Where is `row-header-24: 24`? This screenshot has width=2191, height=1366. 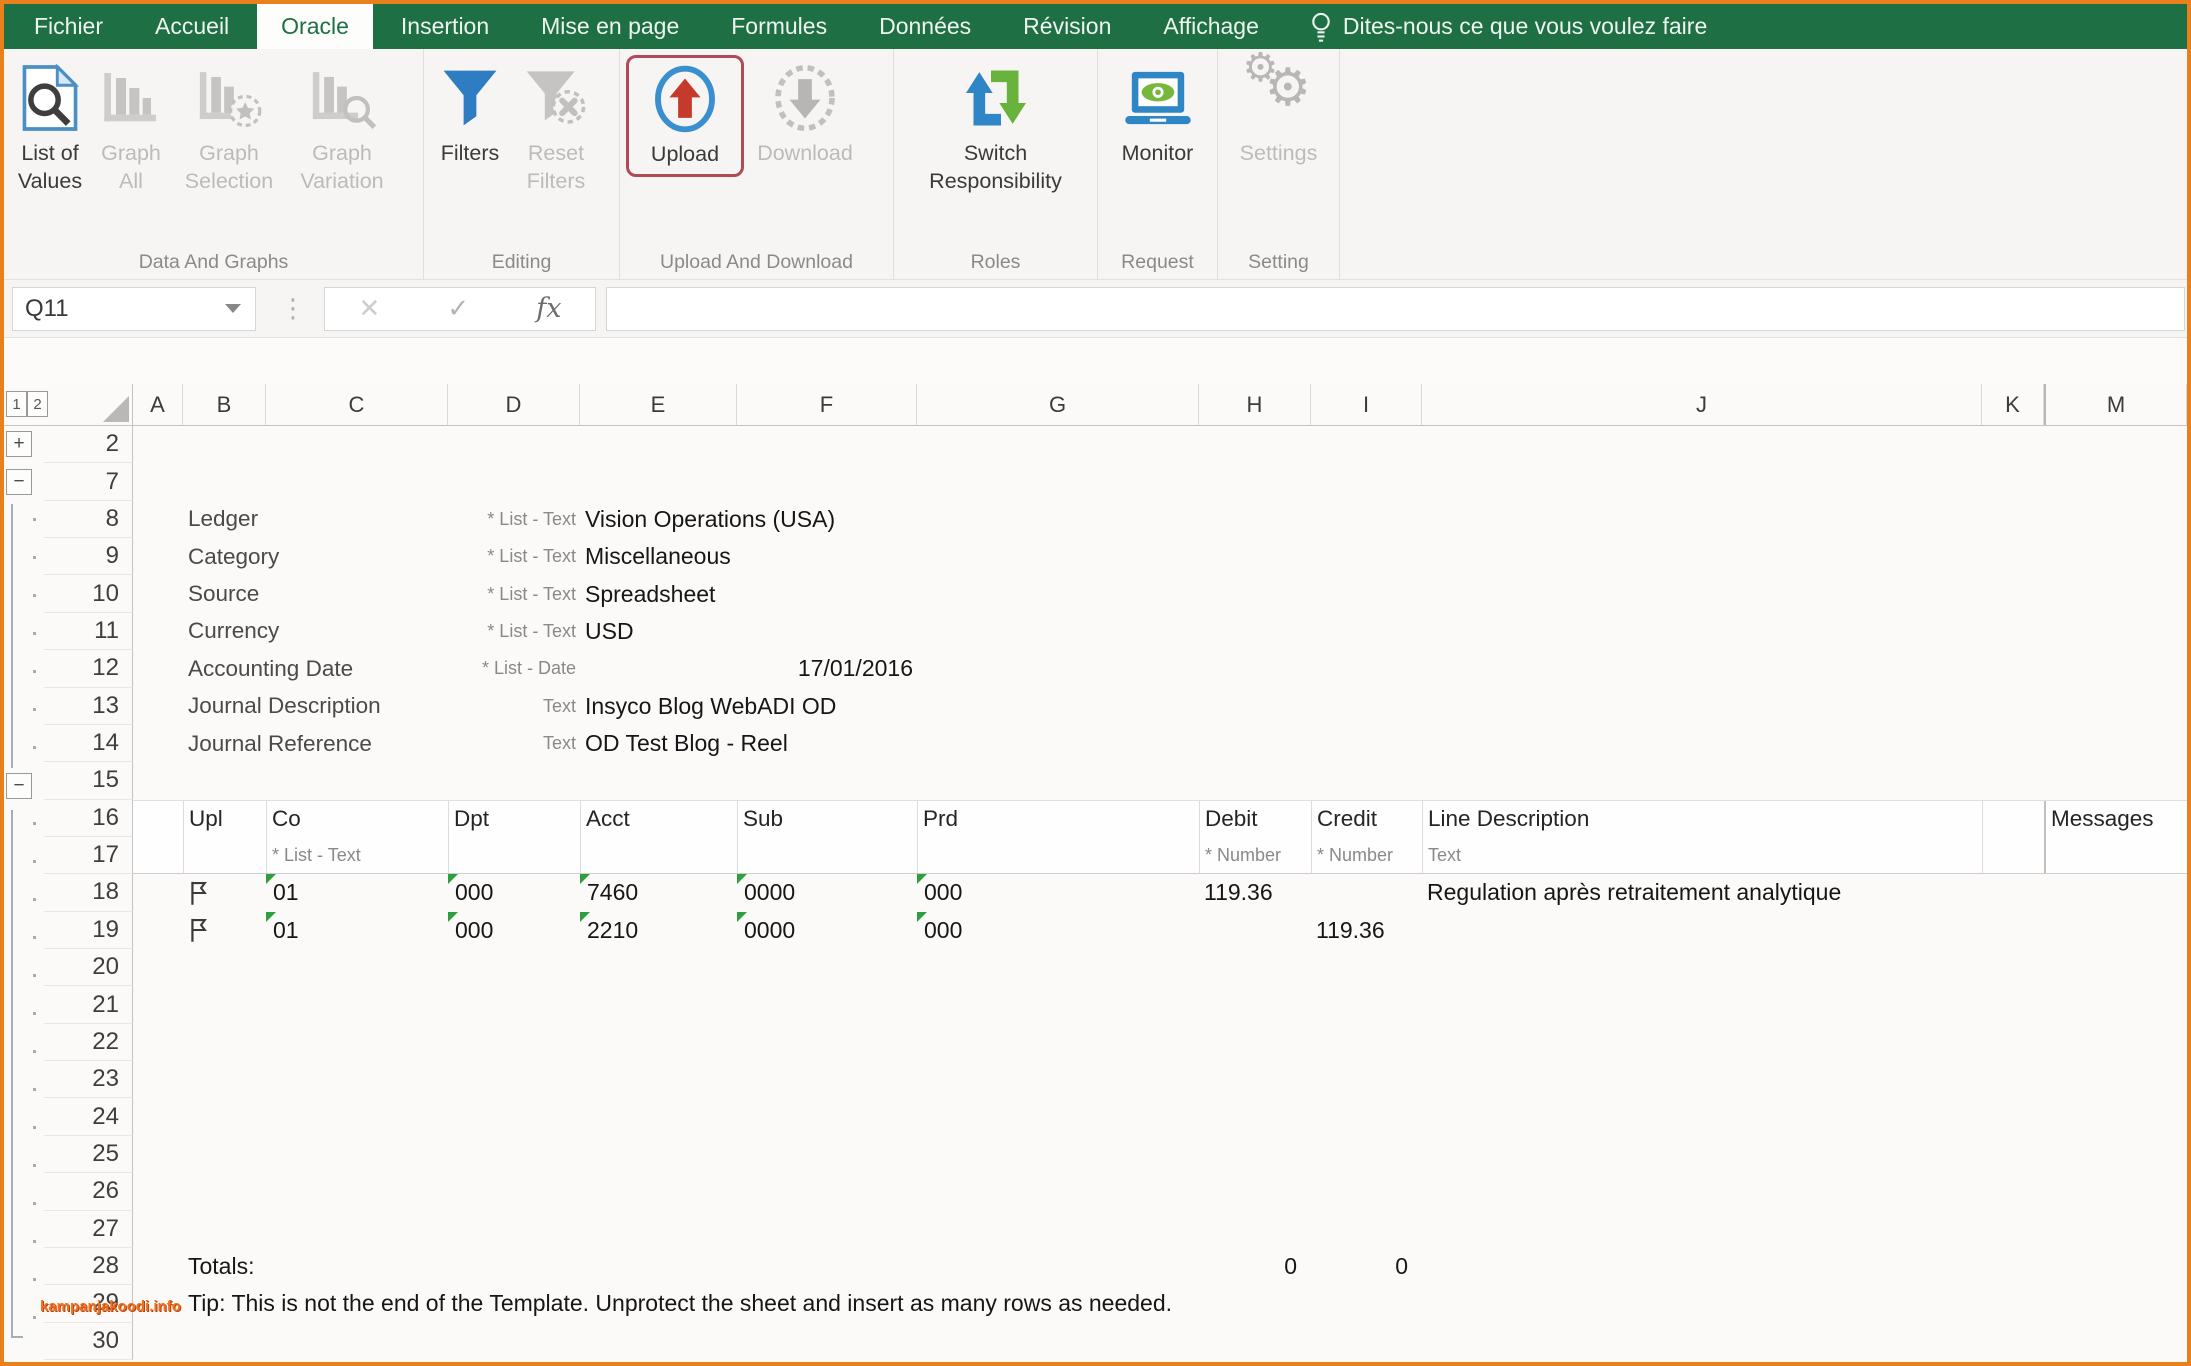 row-header-24: 24 is located at coordinates (88, 1117).